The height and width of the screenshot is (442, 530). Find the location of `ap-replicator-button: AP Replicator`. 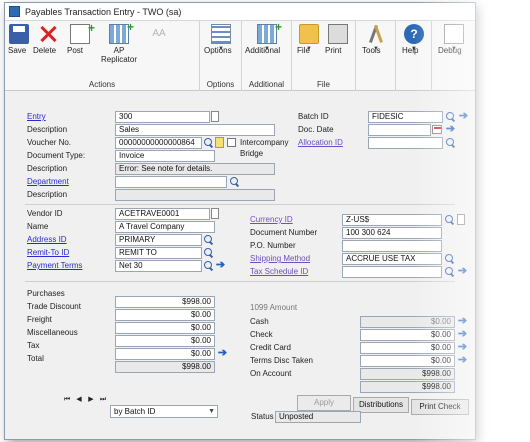

ap-replicator-button: AP Replicator is located at coordinates (119, 42).